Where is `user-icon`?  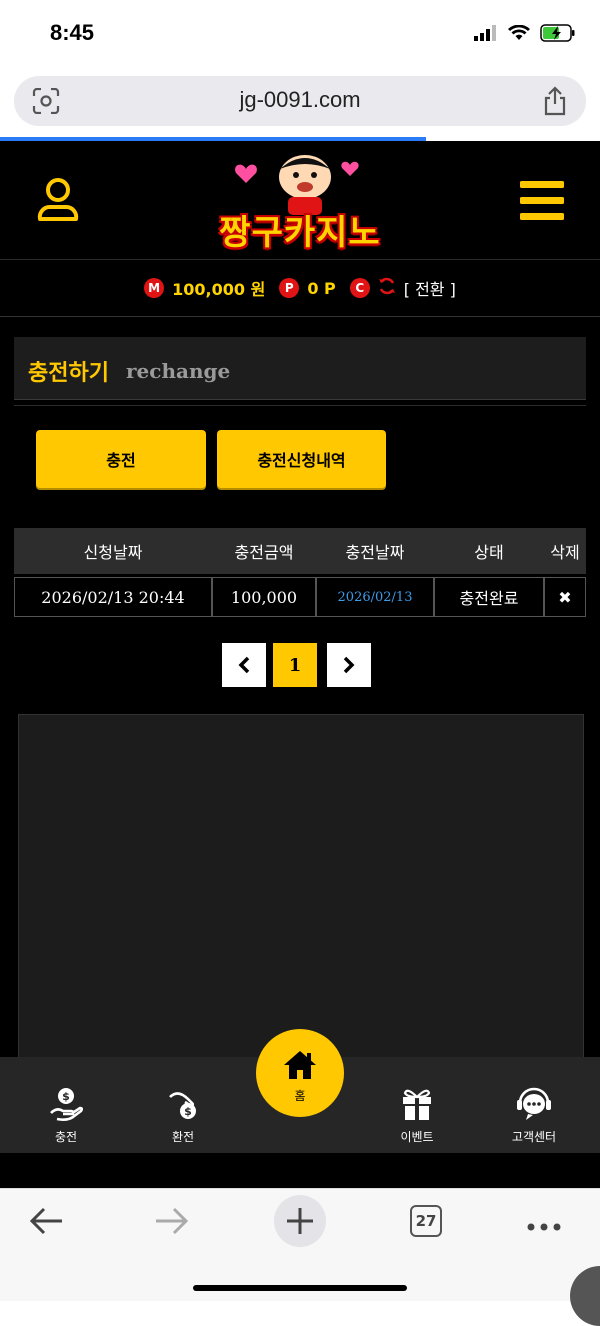
user-icon is located at coordinates (58, 202).